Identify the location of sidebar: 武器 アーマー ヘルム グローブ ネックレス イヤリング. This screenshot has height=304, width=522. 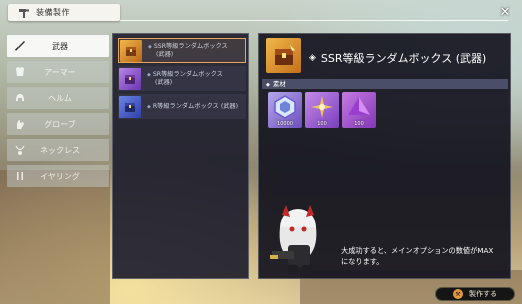
(58, 113).